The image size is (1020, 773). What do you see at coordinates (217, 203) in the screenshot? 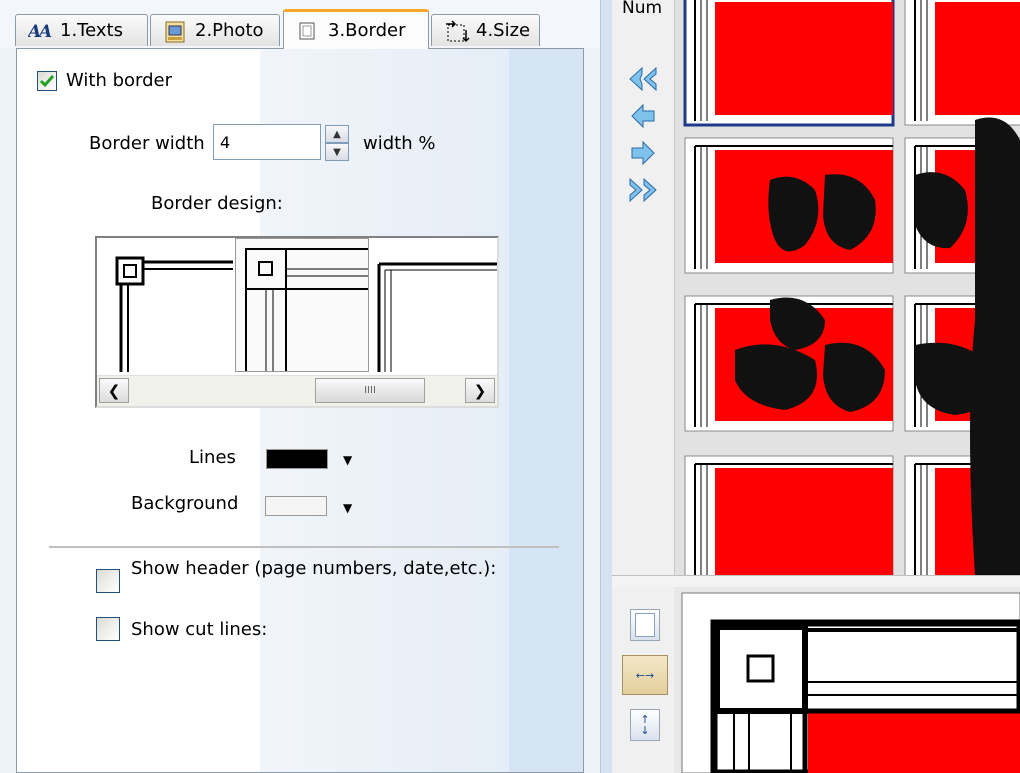
I see `border-design-label: Border design:` at bounding box center [217, 203].